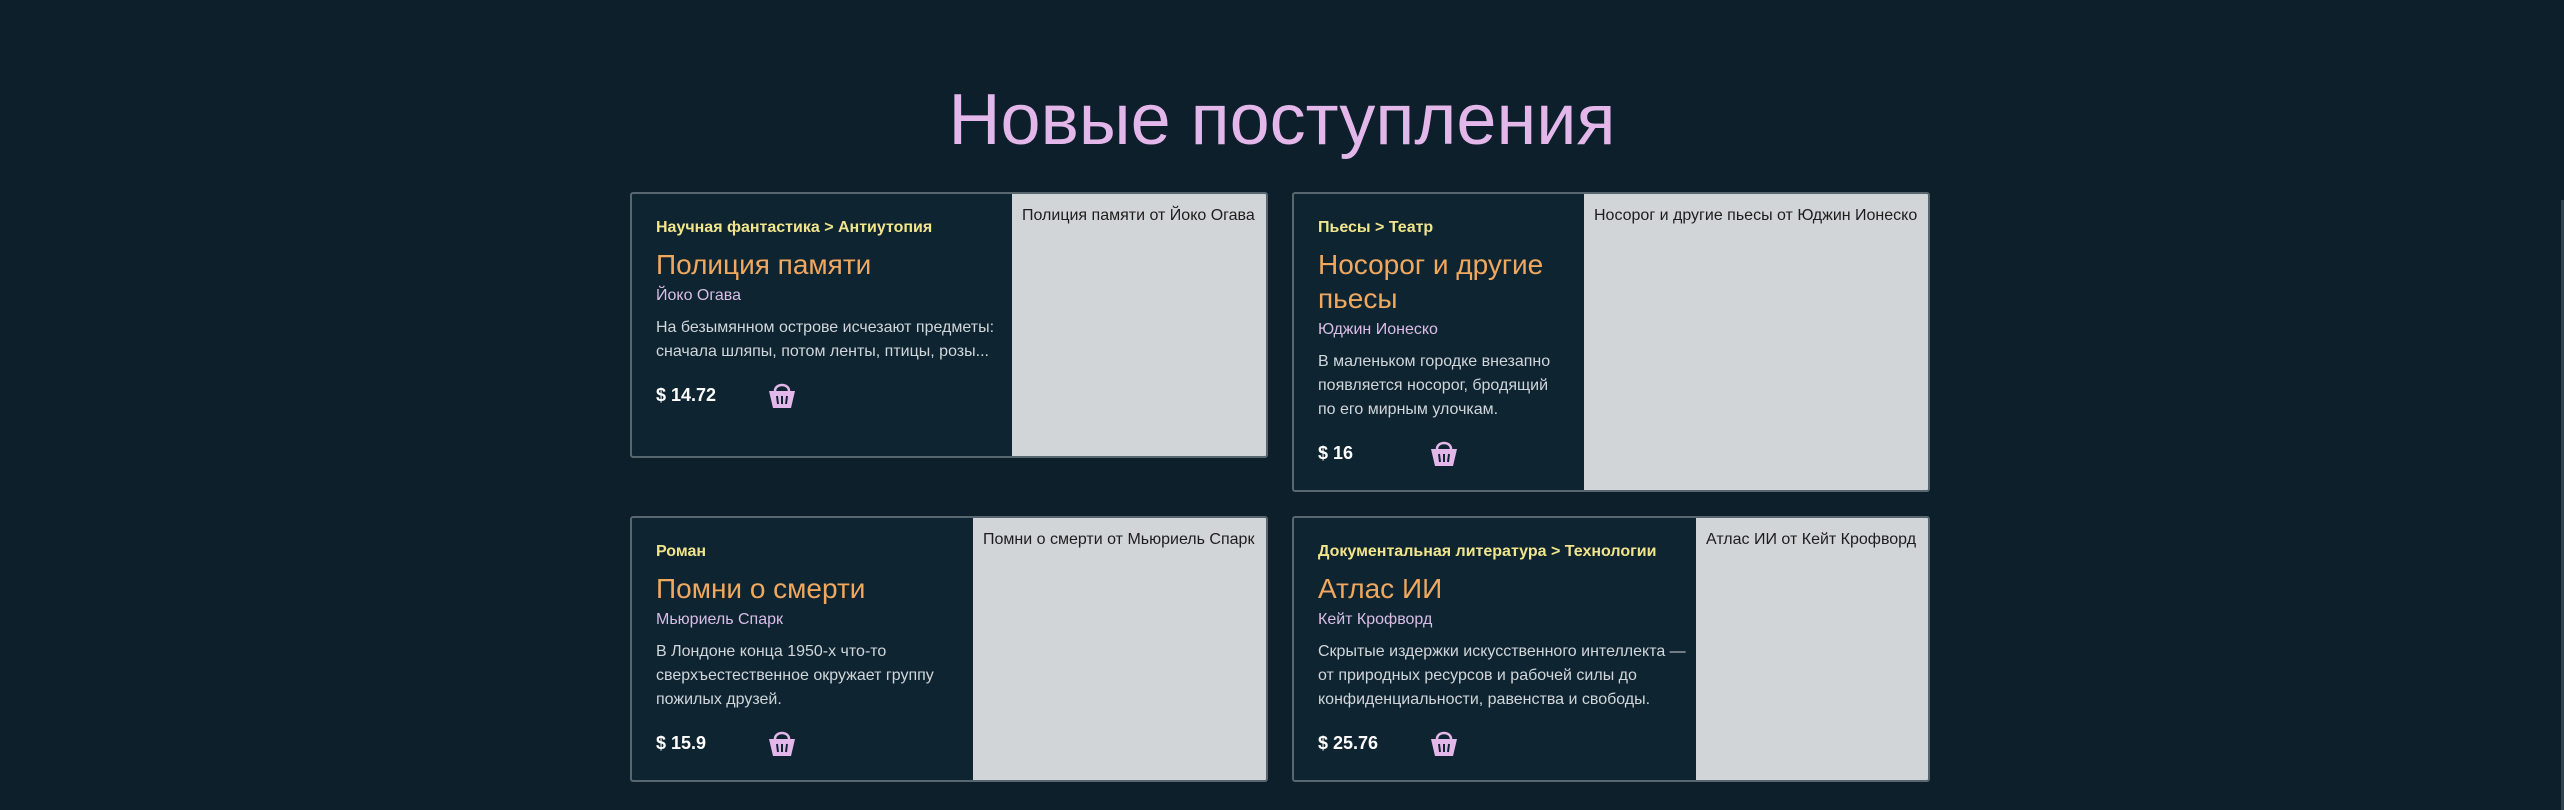 This screenshot has height=810, width=2564. What do you see at coordinates (1376, 227) in the screenshot?
I see `book-category: Пьесы > Театр` at bounding box center [1376, 227].